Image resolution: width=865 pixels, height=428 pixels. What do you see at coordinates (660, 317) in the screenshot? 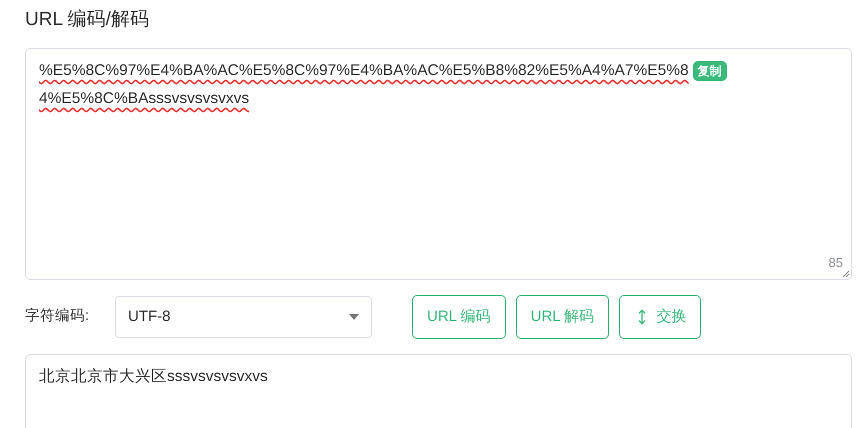
I see `swap-button: 交换` at bounding box center [660, 317].